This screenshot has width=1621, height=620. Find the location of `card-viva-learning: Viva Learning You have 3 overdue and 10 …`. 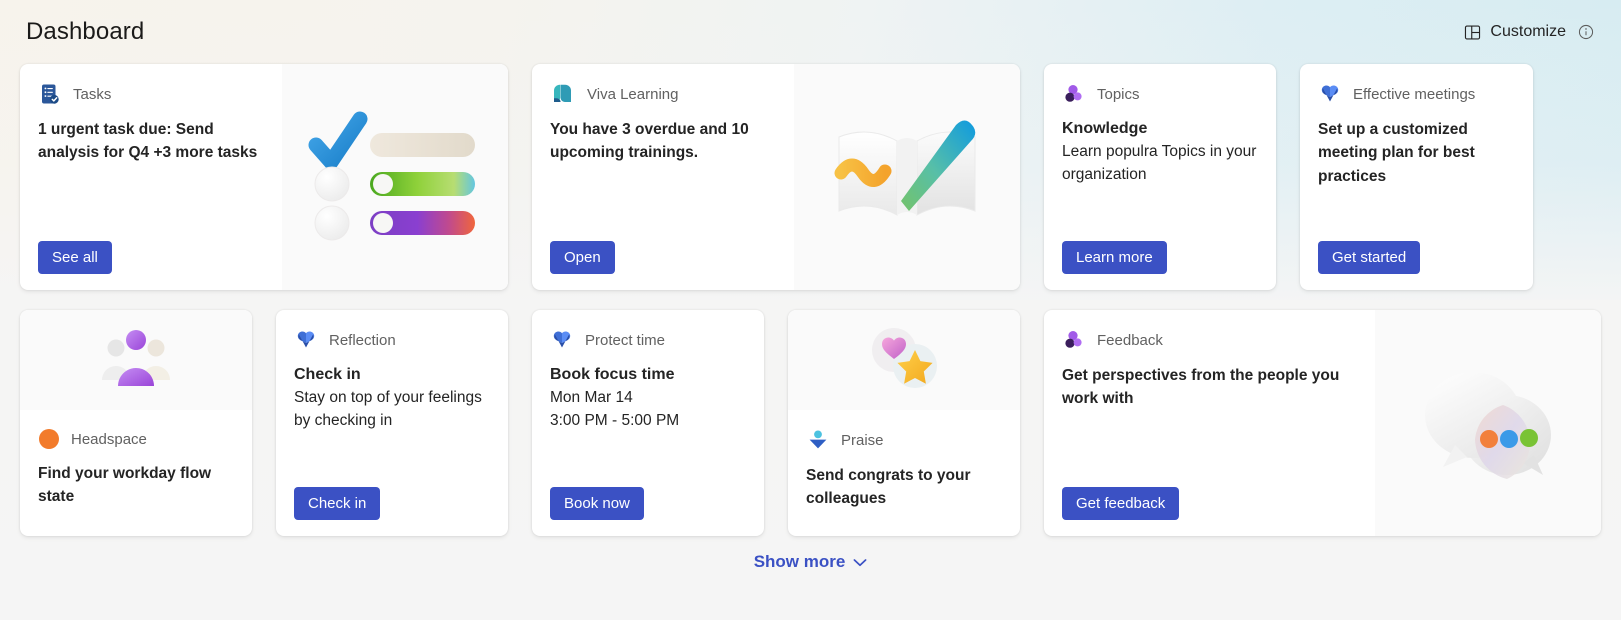

card-viva-learning: Viva Learning You have 3 overdue and 10 … is located at coordinates (776, 177).